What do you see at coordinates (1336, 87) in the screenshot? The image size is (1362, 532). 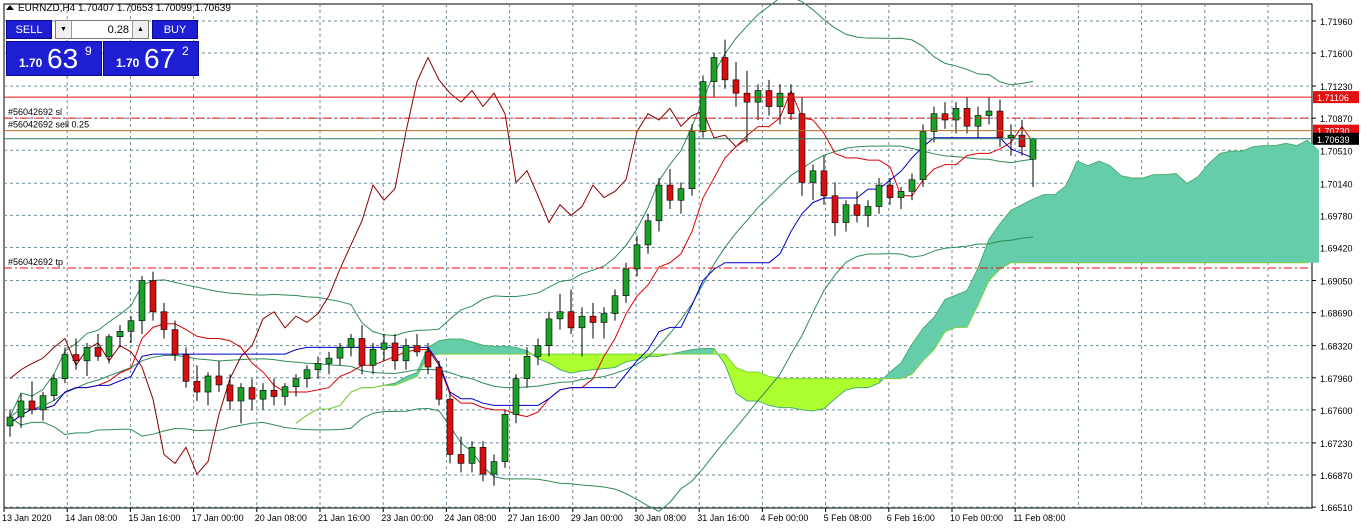 I see `y-tick-label: 1.71230` at bounding box center [1336, 87].